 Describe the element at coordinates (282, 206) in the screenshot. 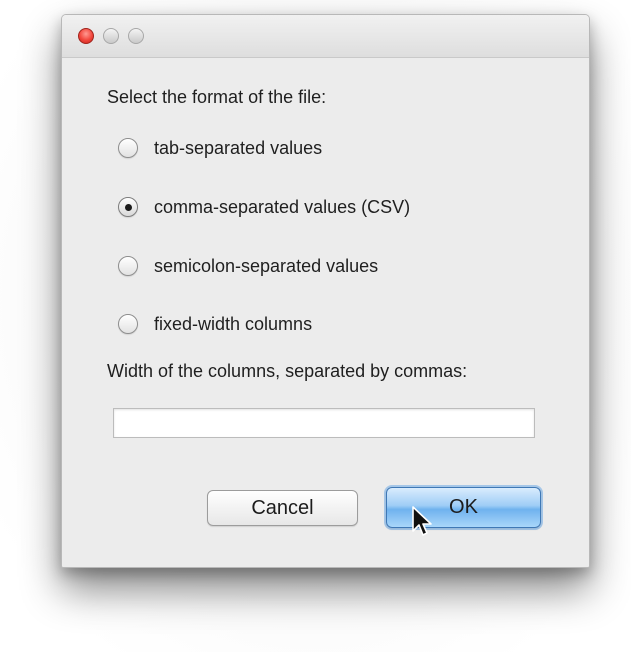

I see `option-label: comma-separated values (CSV)` at that location.